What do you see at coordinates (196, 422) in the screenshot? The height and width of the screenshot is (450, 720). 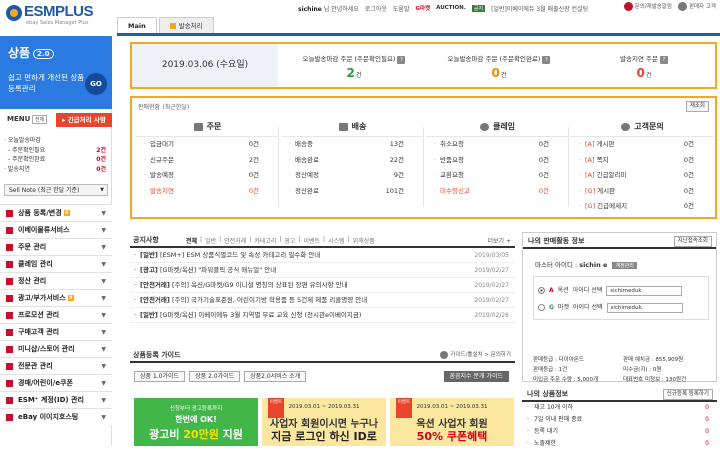 I see `banner-ad-support: 신청부터 광고등록까지 한번에 OK! 광고비 20만원 지원` at bounding box center [196, 422].